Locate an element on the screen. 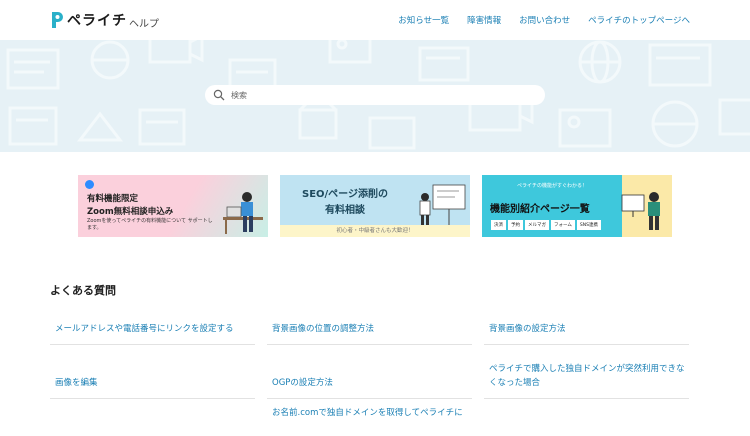  nav-news: お知らせ一覧 is located at coordinates (423, 20).